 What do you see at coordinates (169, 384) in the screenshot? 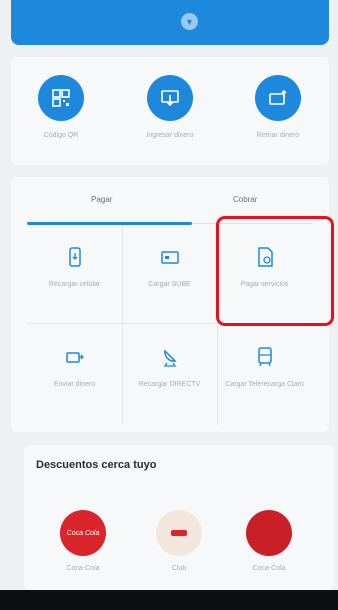
I see `service-label: Recargar DIRECTV` at bounding box center [169, 384].